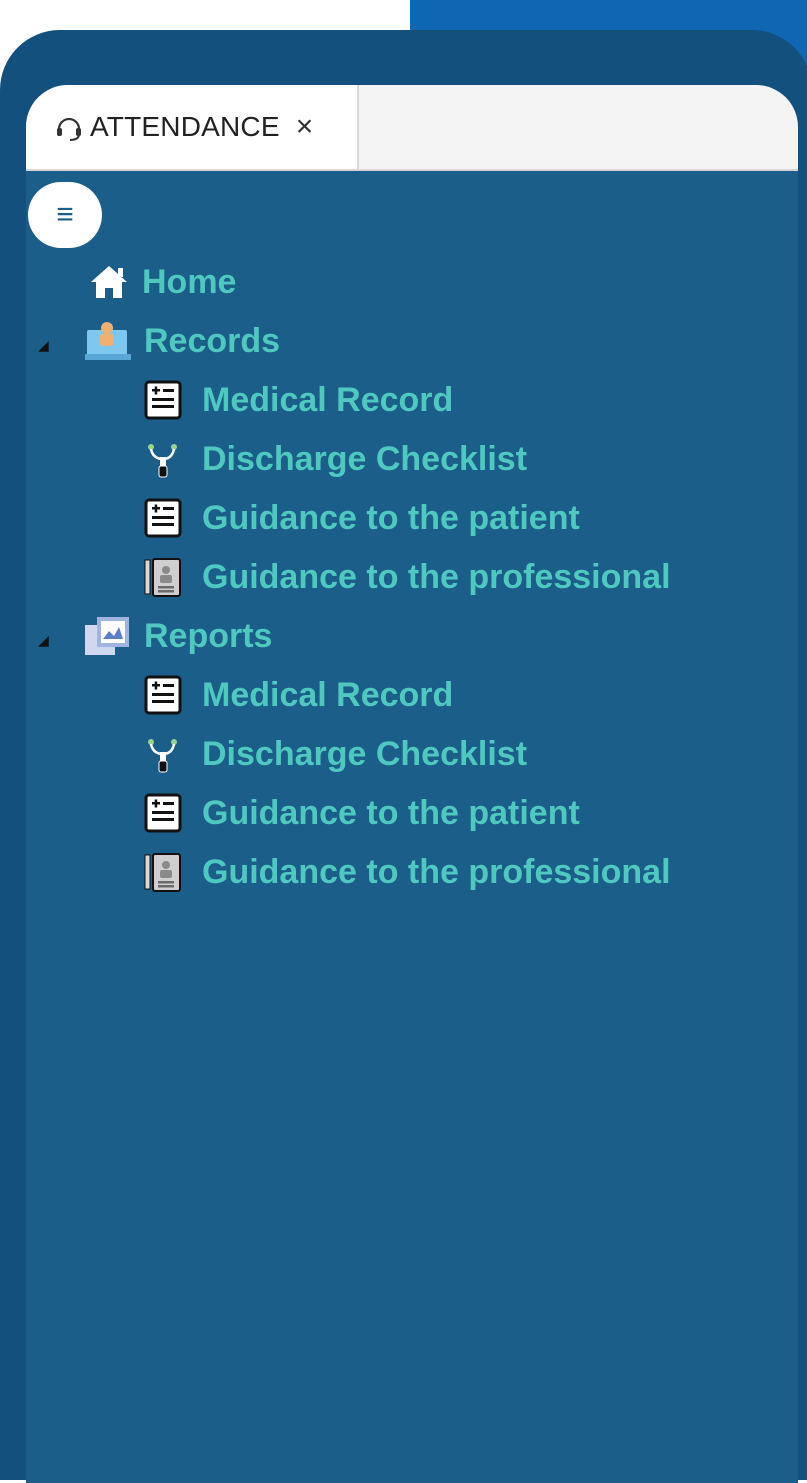 This screenshot has height=1483, width=807. I want to click on tab-bar: ATTENDANCE ×, so click(412, 128).